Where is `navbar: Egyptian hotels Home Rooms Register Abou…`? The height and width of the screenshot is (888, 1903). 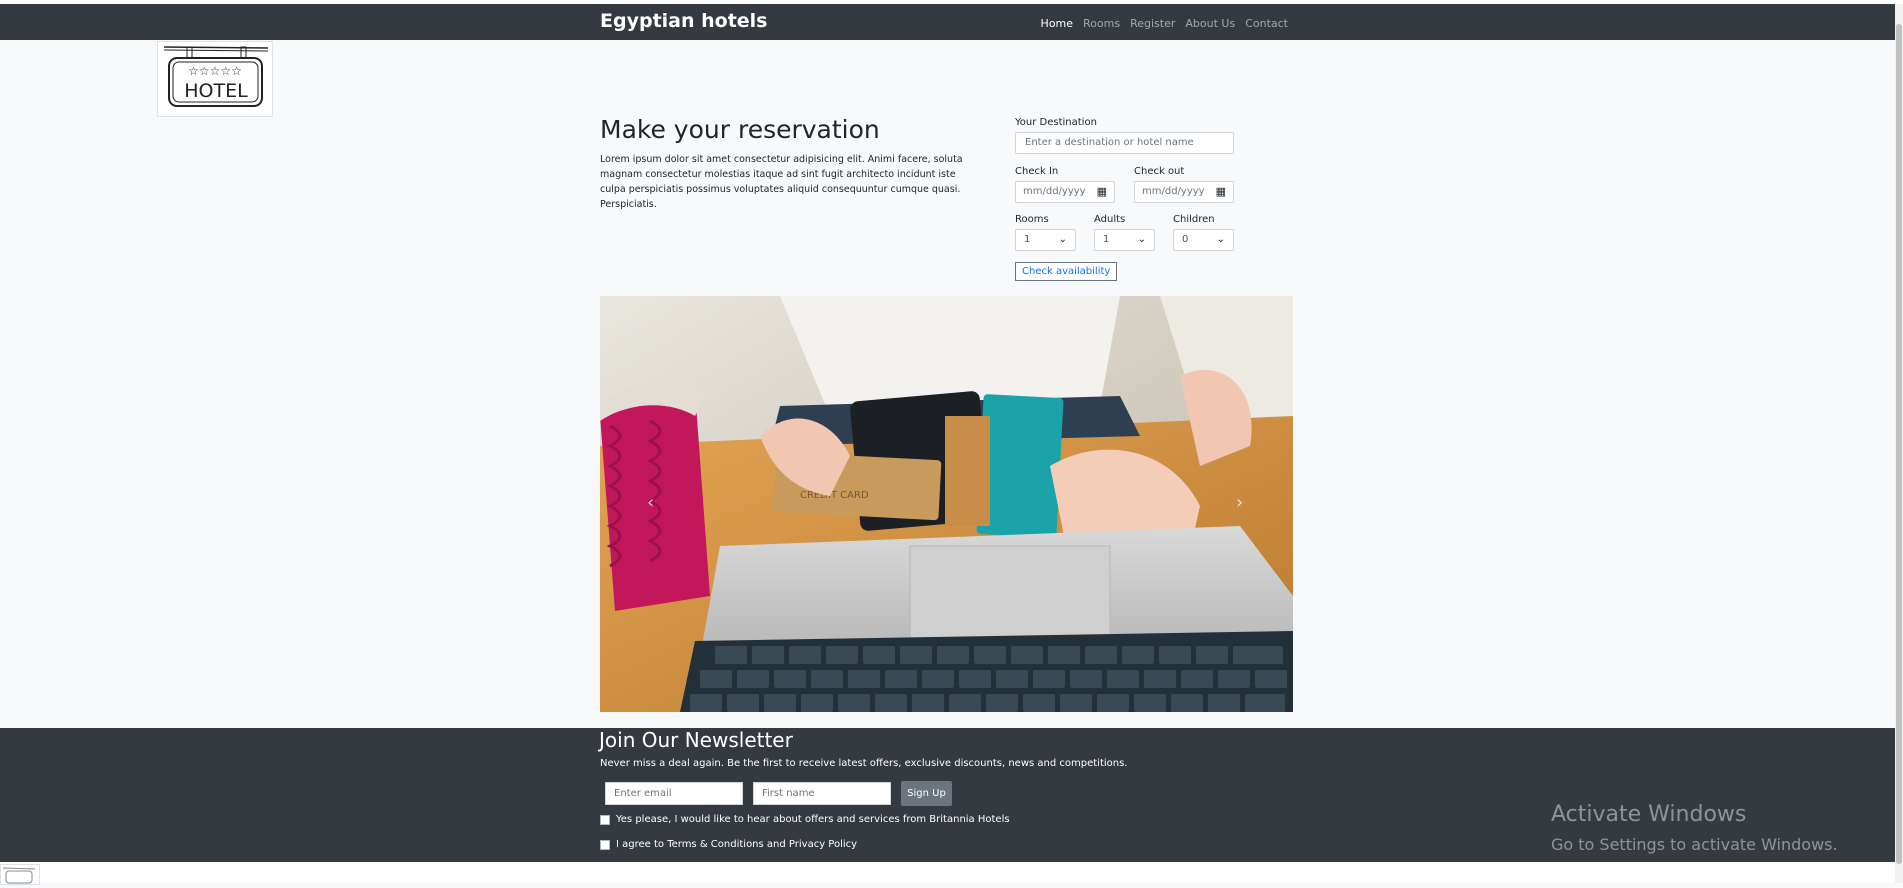 navbar: Egyptian hotels Home Rooms Register Abou… is located at coordinates (947, 22).